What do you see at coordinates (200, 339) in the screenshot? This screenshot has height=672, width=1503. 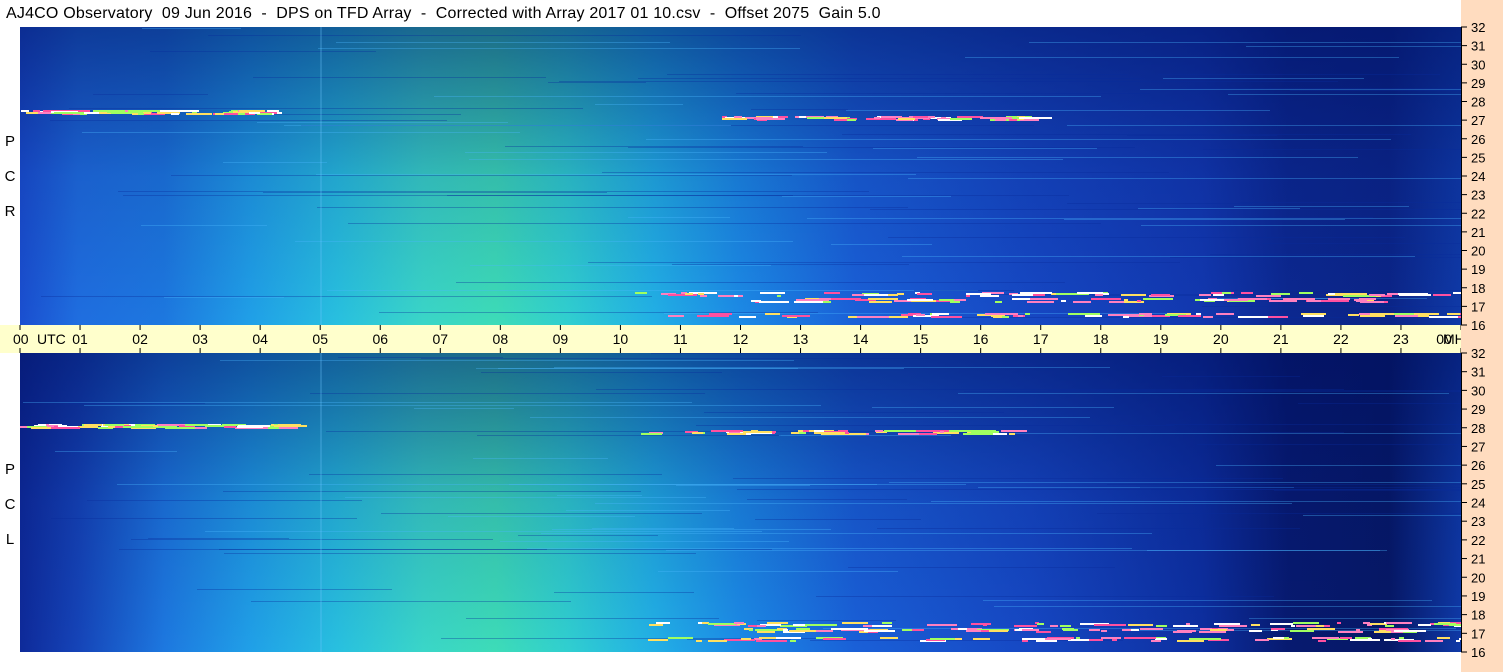 I see `time-tick-label: 03` at bounding box center [200, 339].